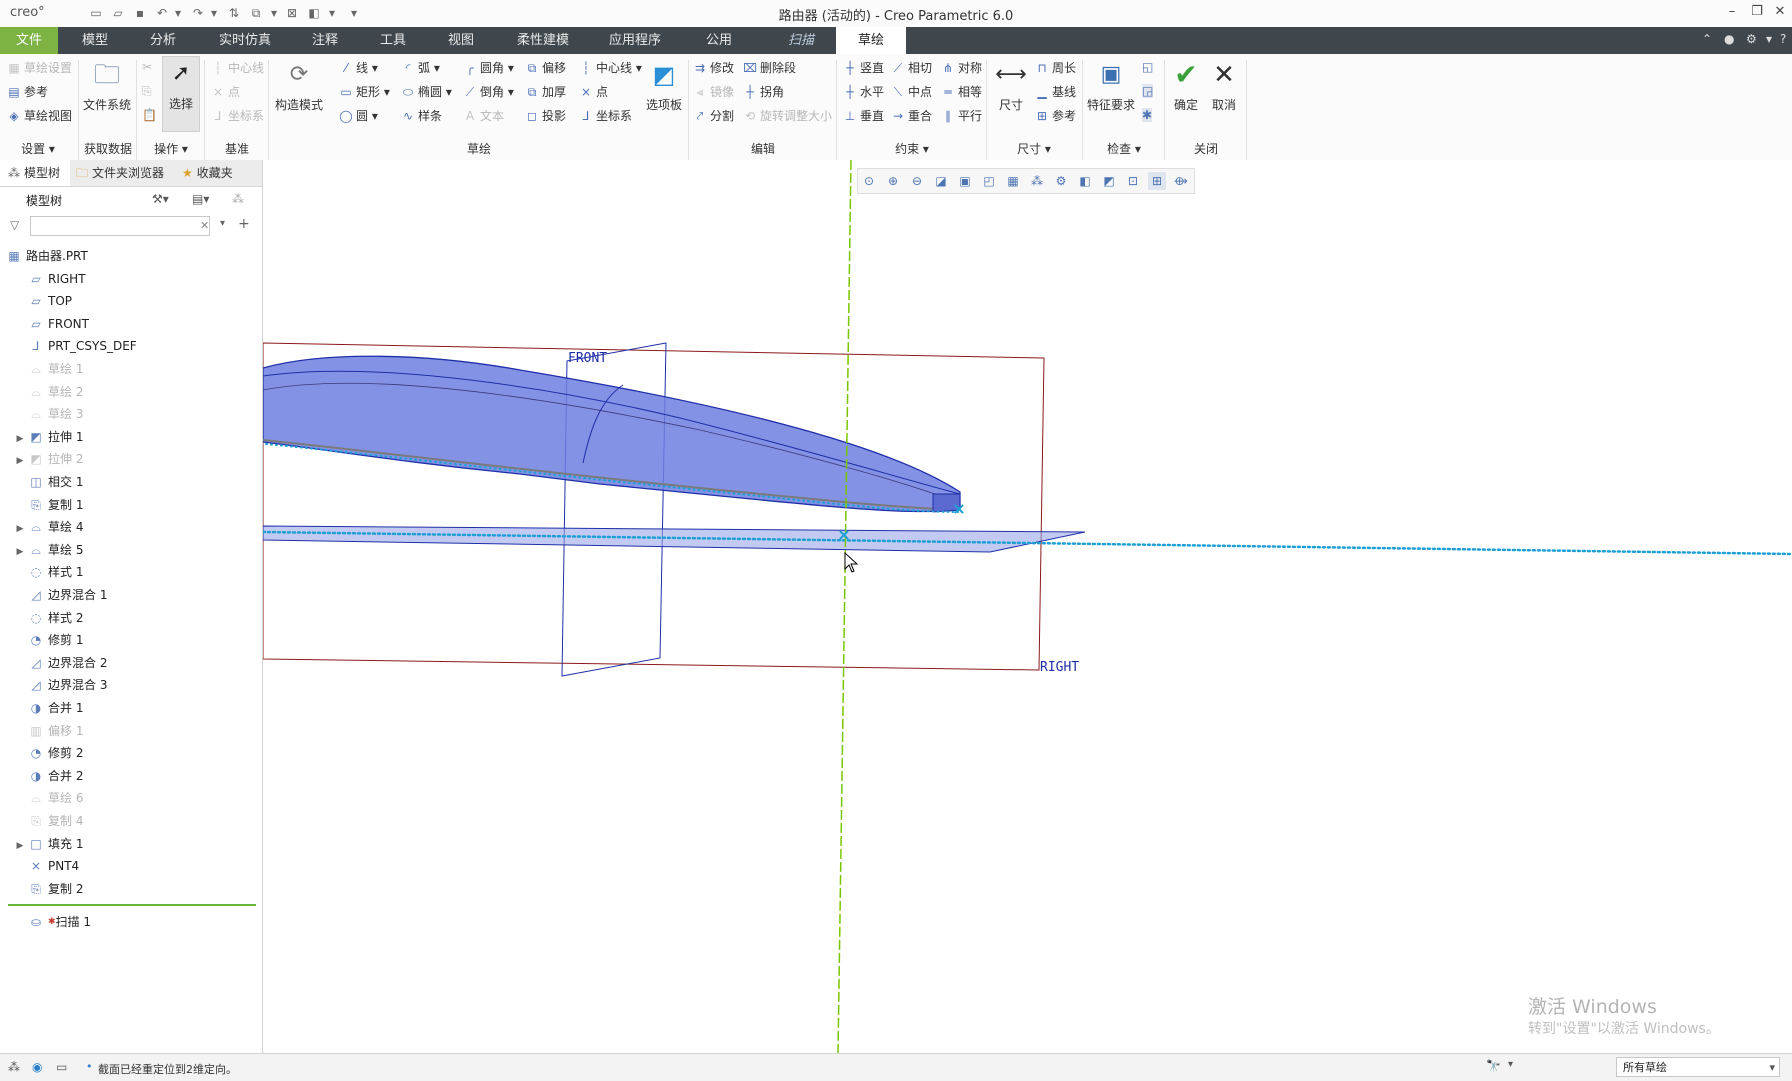 This screenshot has width=1792, height=1081. What do you see at coordinates (245, 40) in the screenshot?
I see `tab-live-simulation: 实时仿真` at bounding box center [245, 40].